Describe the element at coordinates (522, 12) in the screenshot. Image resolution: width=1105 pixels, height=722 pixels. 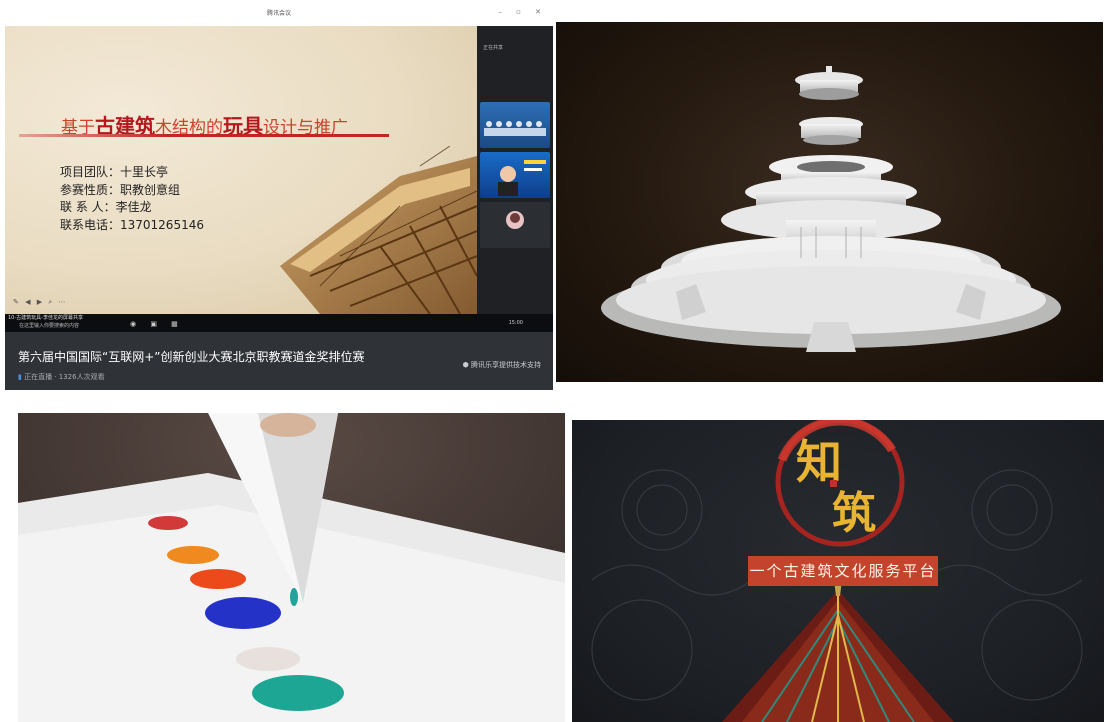
I see `window-controls: – ▫ ✕` at that location.